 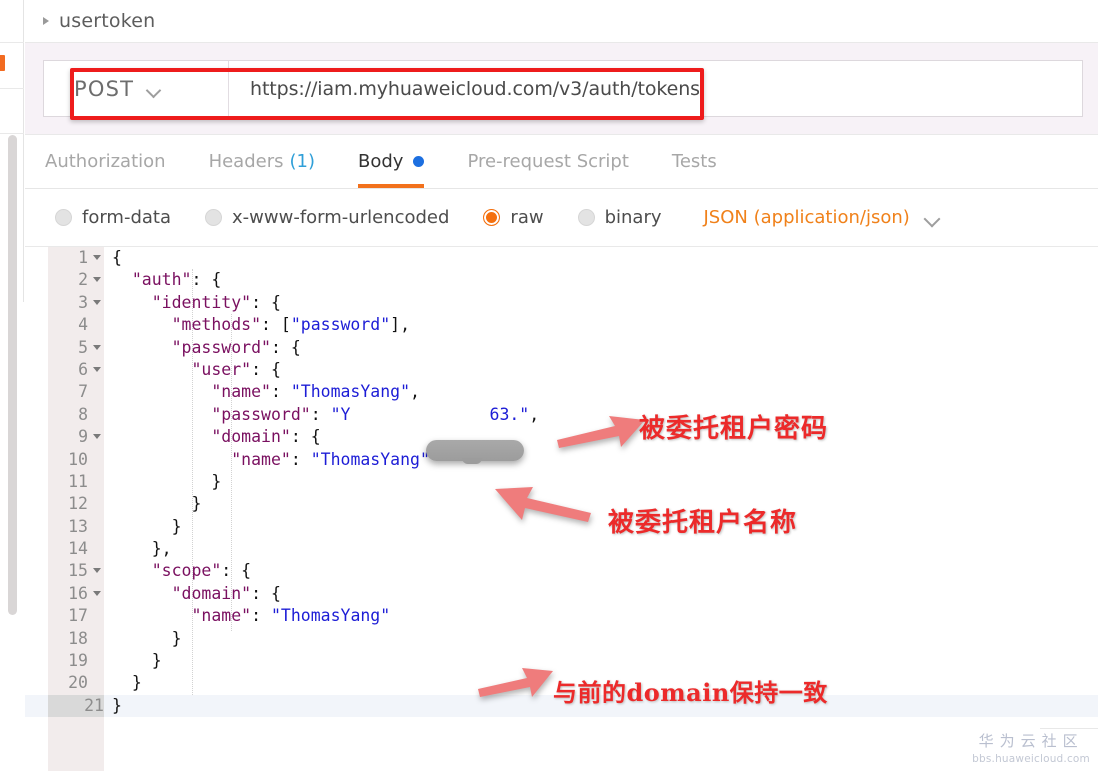 I want to click on radio-raw: raw, so click(x=513, y=217).